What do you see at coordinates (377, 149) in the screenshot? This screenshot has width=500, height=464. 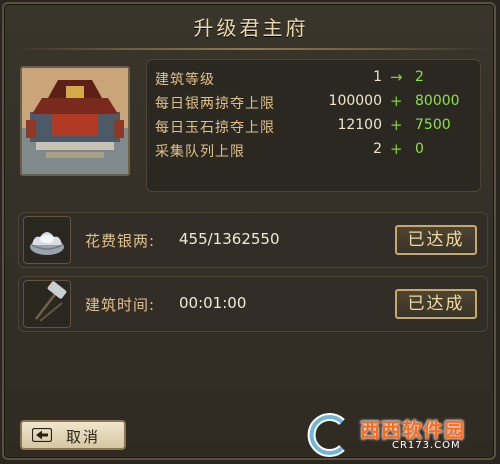 I see `stat-current-value: 2` at bounding box center [377, 149].